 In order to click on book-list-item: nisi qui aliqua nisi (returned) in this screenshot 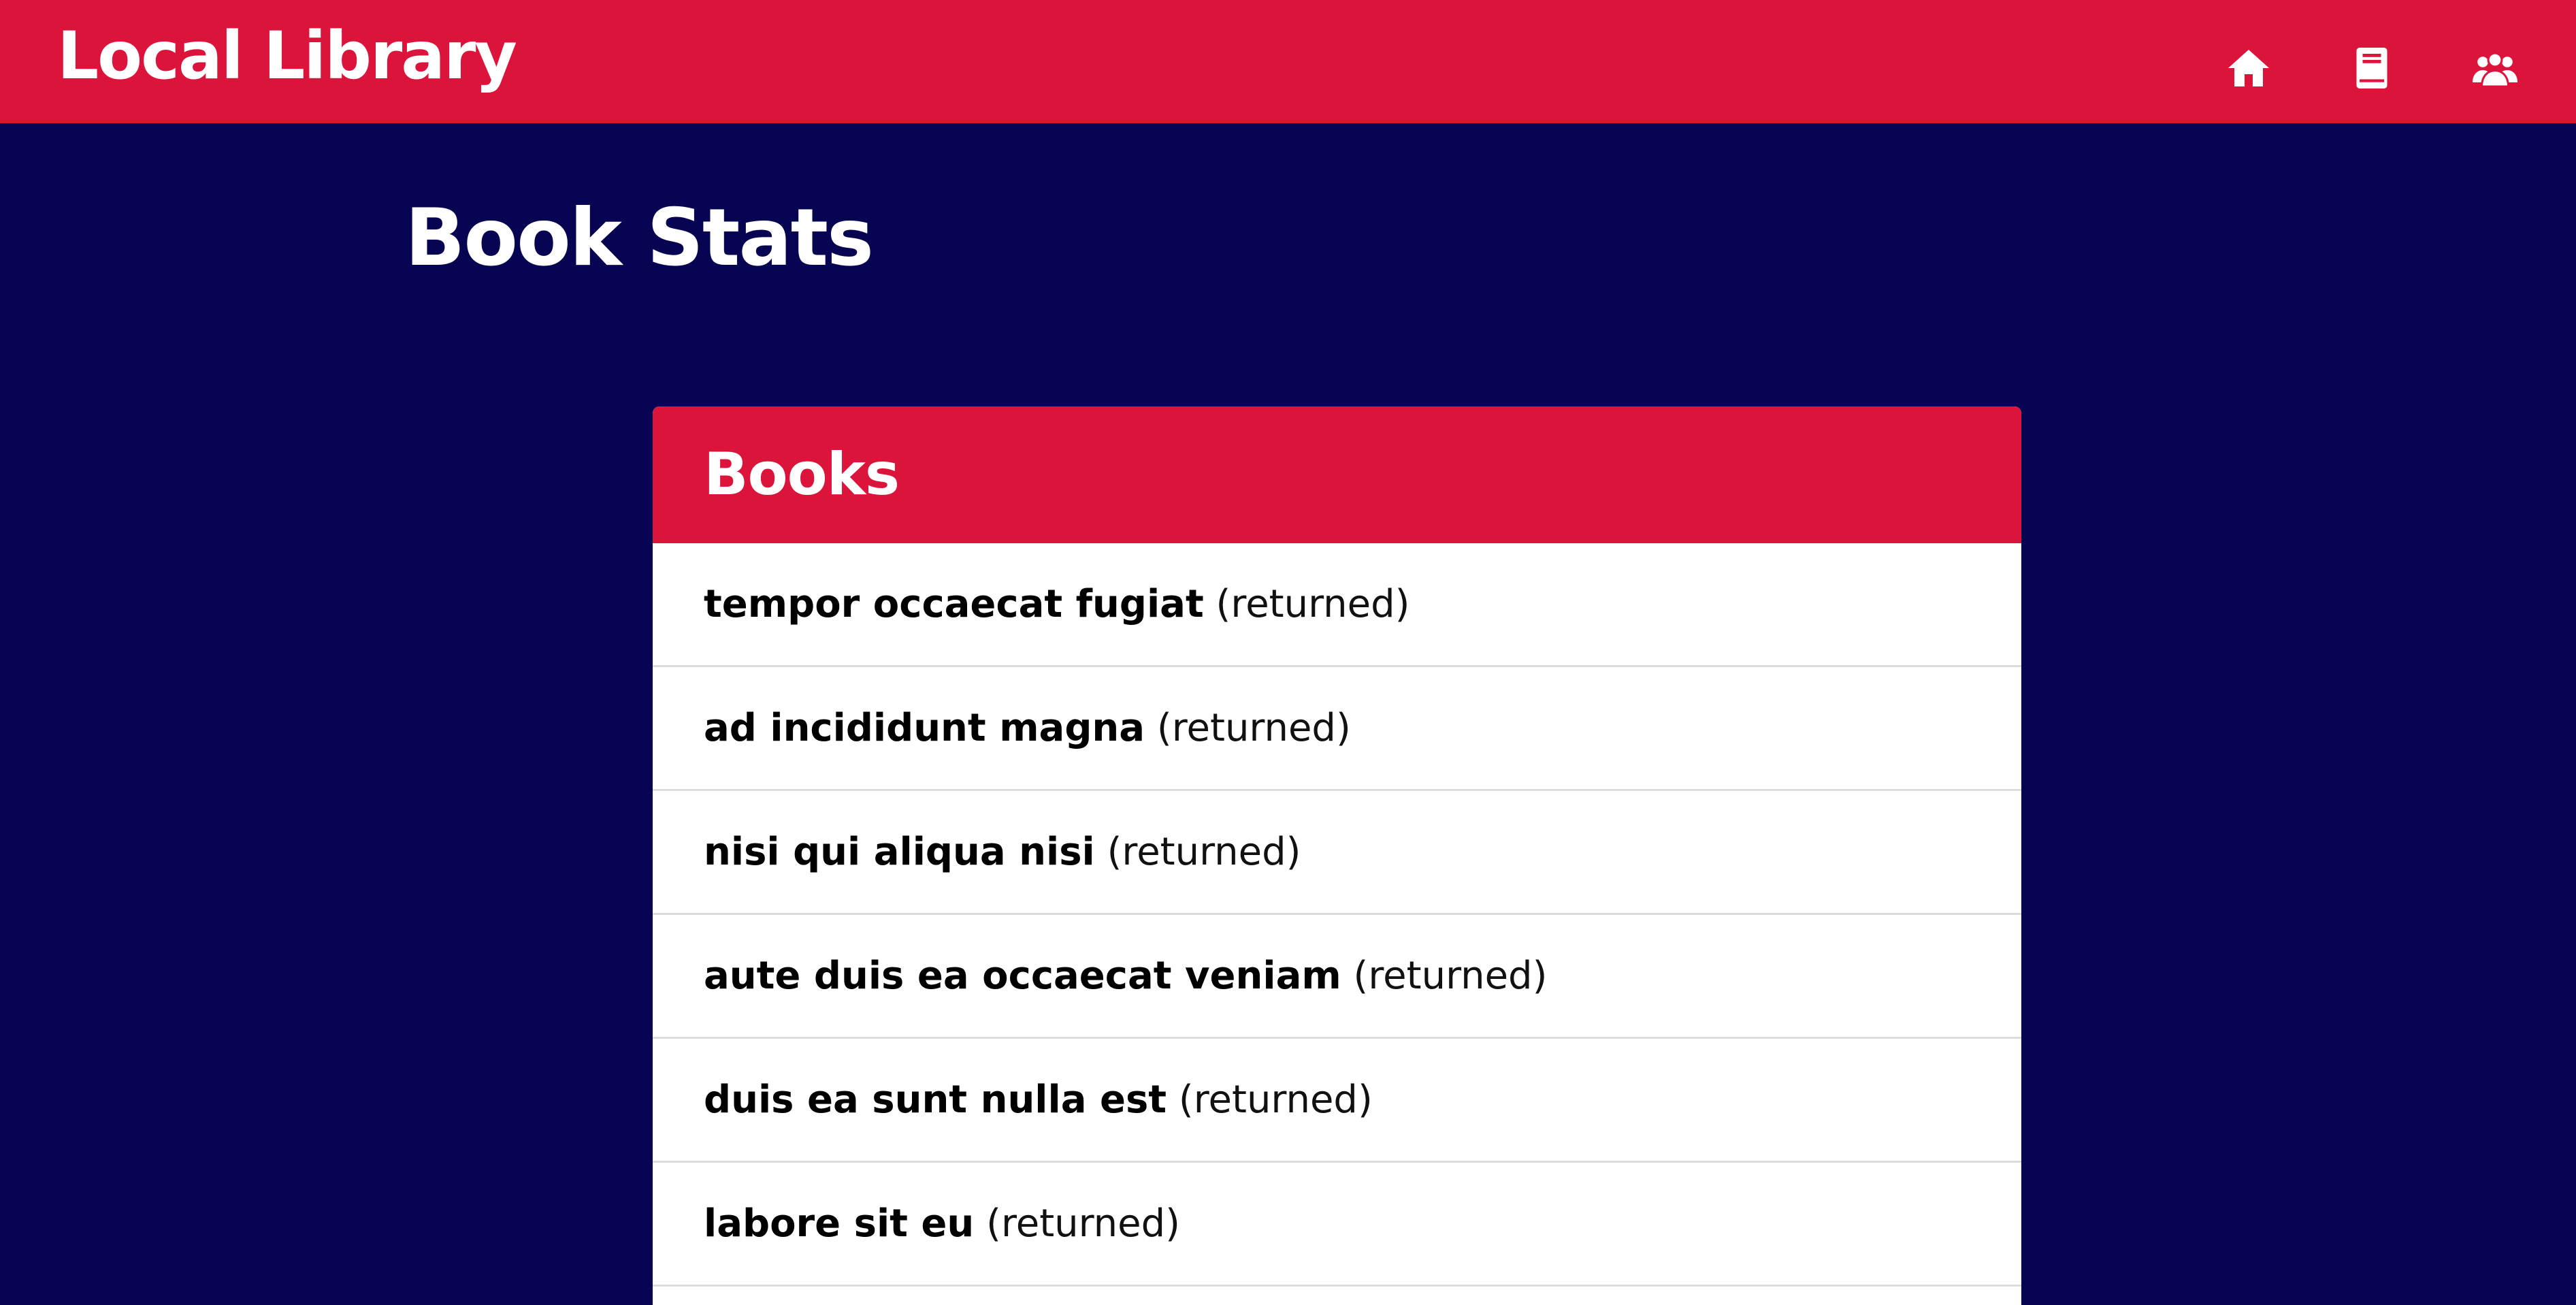, I will do `click(1337, 853)`.